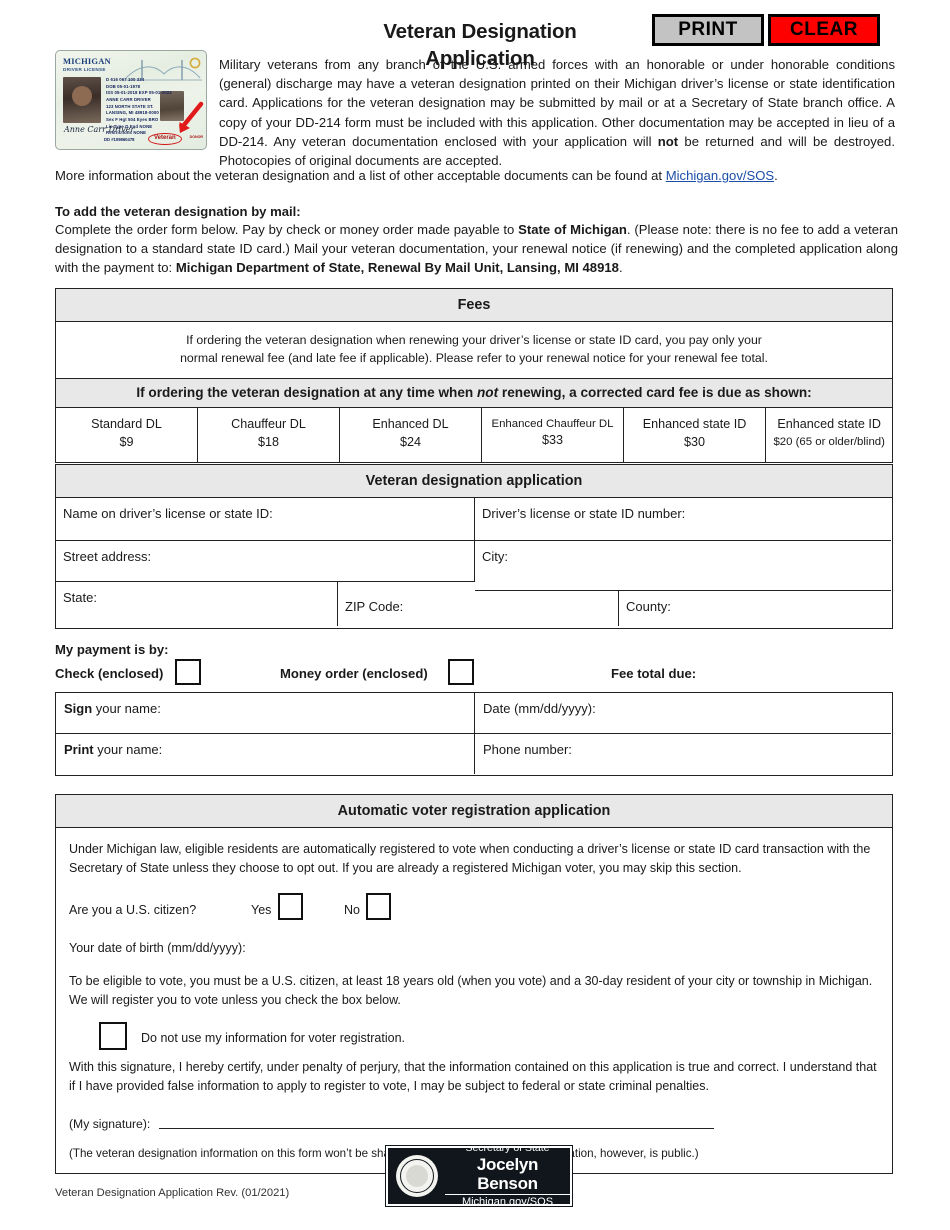  I want to click on field-name-on-license: Name on driver’s license or state ID:, so click(265, 520).